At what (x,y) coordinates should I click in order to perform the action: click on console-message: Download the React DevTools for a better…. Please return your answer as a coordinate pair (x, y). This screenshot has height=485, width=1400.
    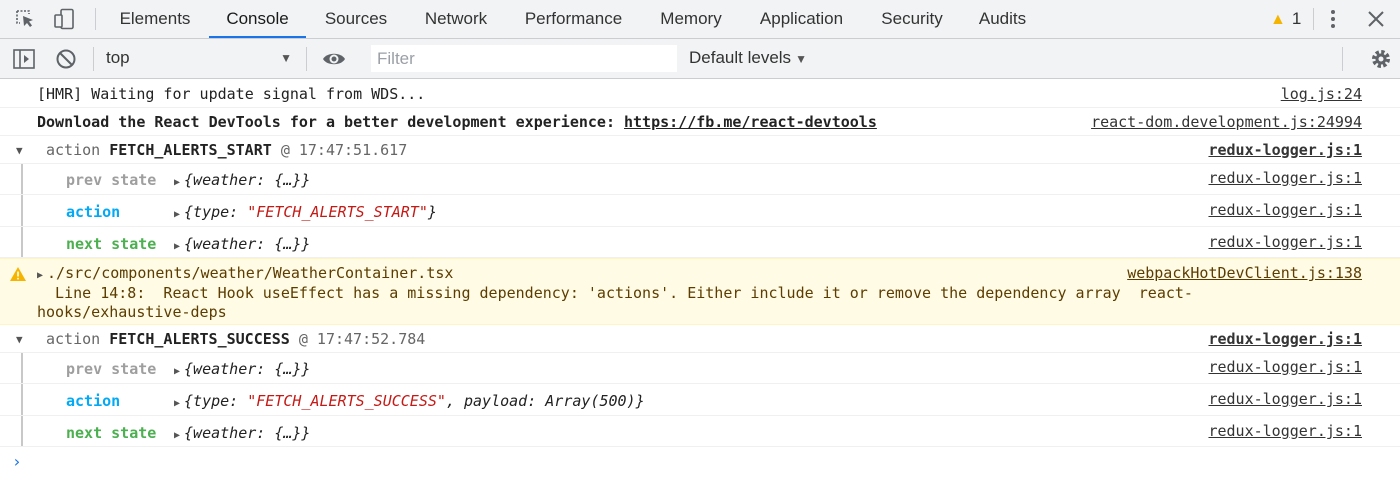
    Looking at the image, I should click on (700, 122).